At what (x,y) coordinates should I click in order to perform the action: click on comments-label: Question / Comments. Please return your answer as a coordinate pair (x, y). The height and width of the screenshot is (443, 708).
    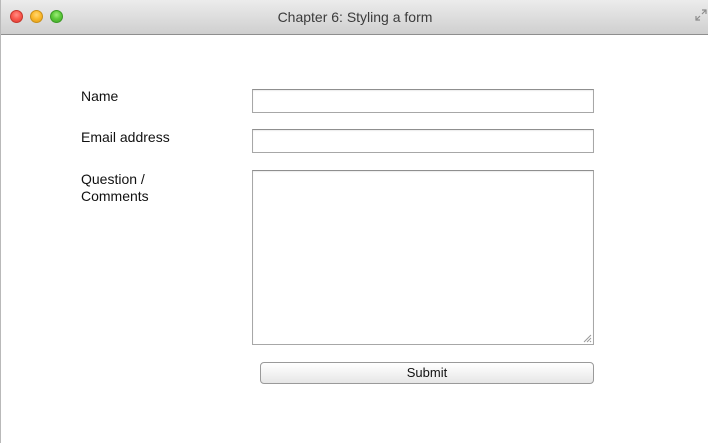
    Looking at the image, I should click on (115, 188).